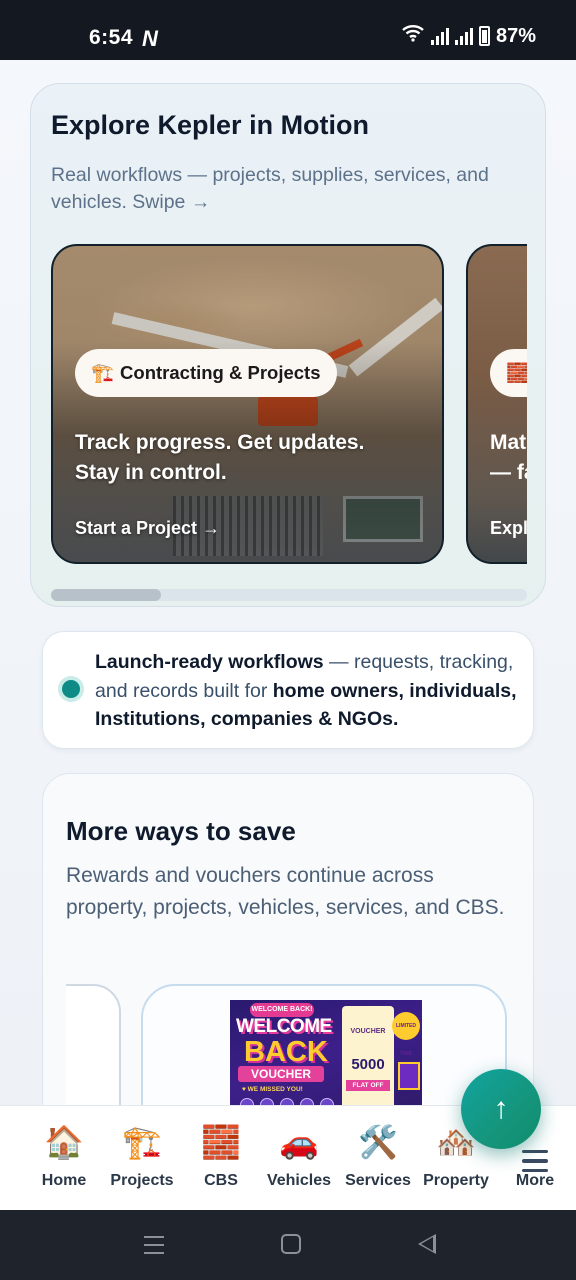  What do you see at coordinates (210, 125) in the screenshot?
I see `explore-title: Explore Kepler in Motion` at bounding box center [210, 125].